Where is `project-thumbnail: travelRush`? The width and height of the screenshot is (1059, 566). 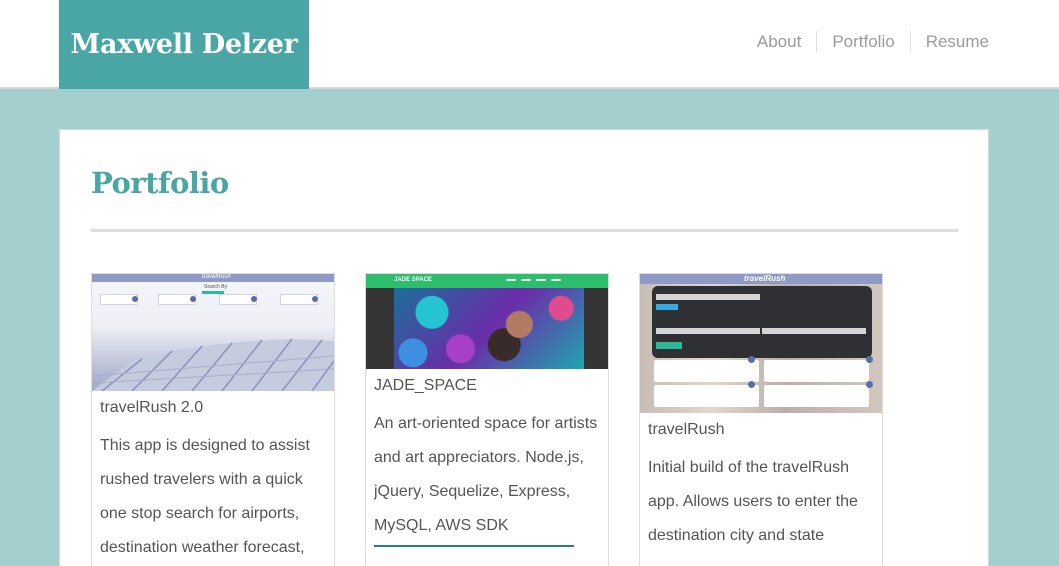 project-thumbnail: travelRush is located at coordinates (761, 343).